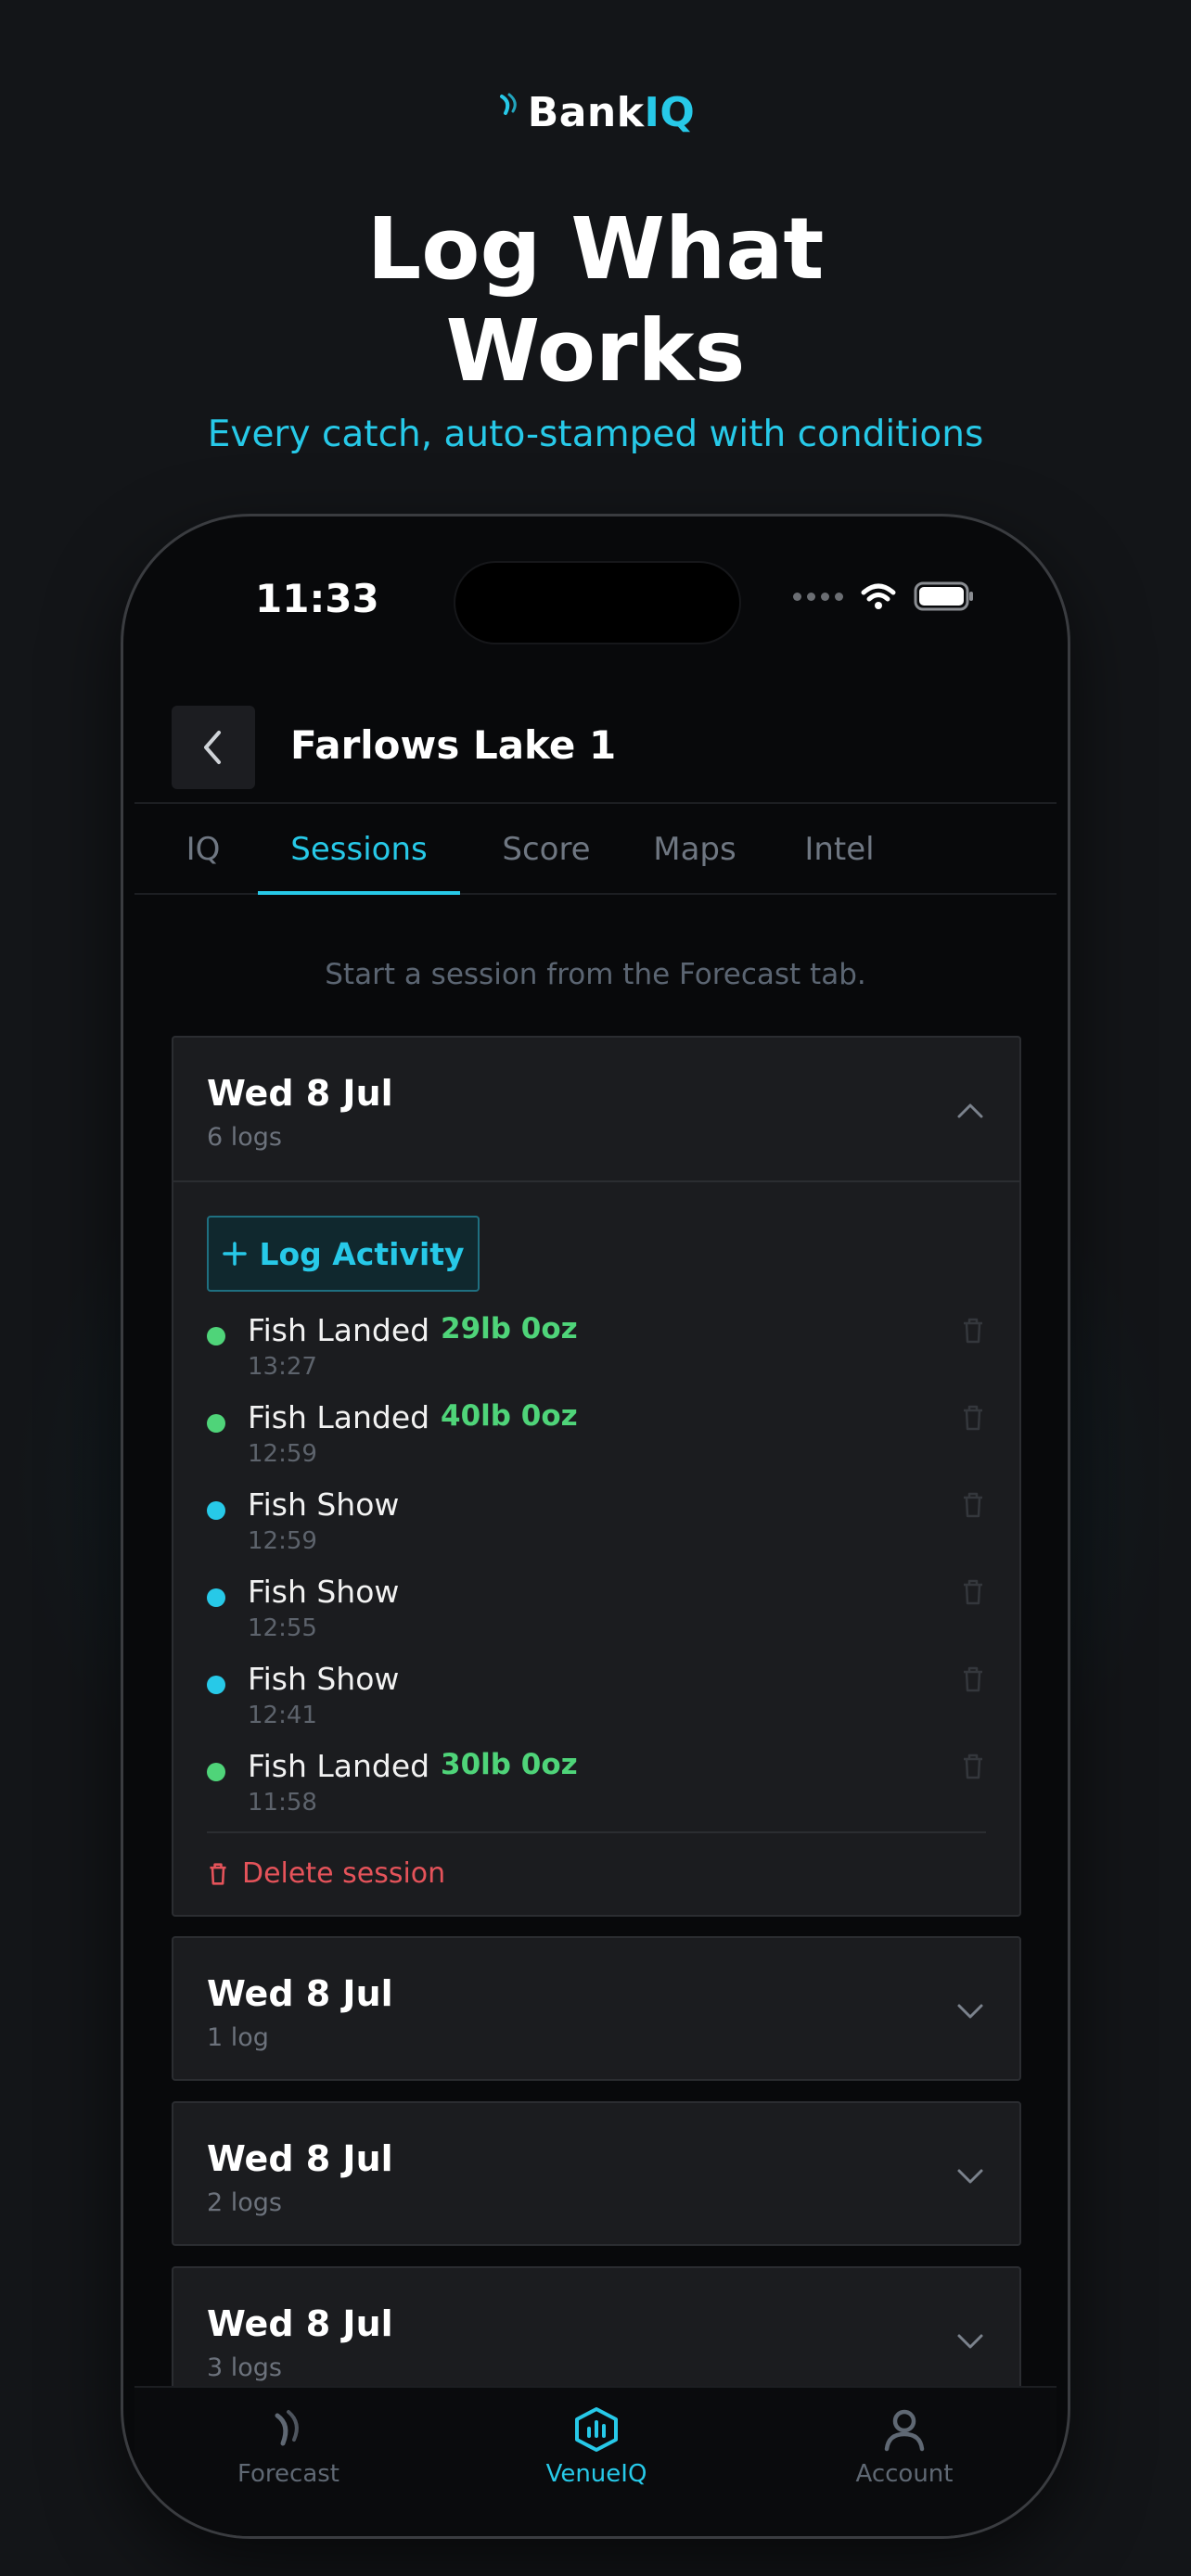  What do you see at coordinates (283, 1715) in the screenshot?
I see `log-time: 12:41` at bounding box center [283, 1715].